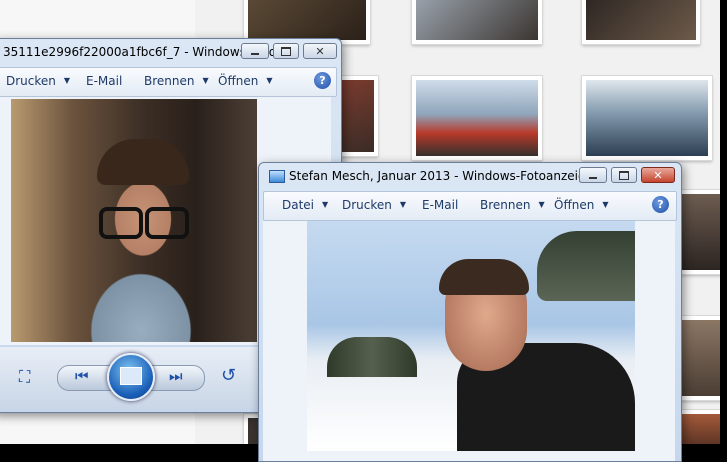 The image size is (727, 462). I want to click on previous-icon: ⏮, so click(82, 376).